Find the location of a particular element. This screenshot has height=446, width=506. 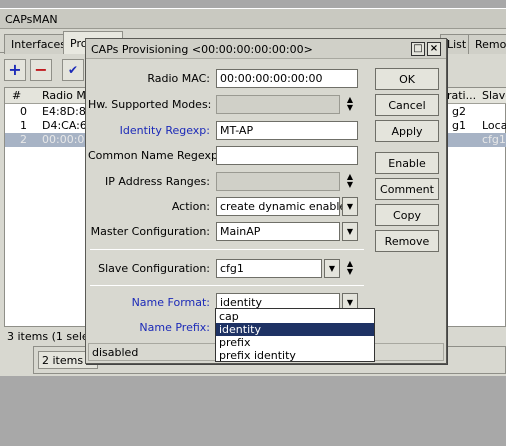

common-name-regexp-label: Common Name Regexp: is located at coordinates (155, 155).